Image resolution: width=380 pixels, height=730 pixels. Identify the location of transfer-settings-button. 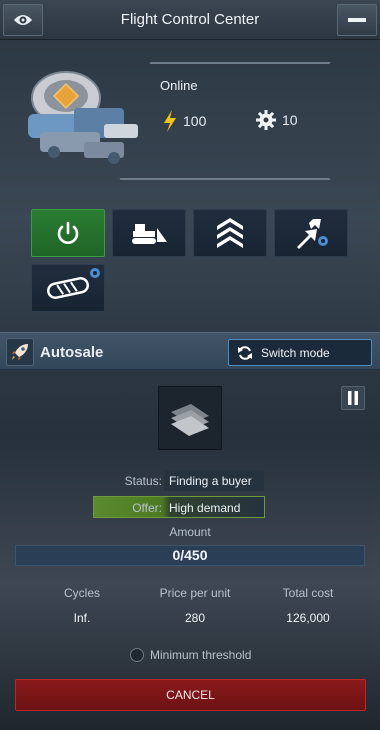
(311, 233).